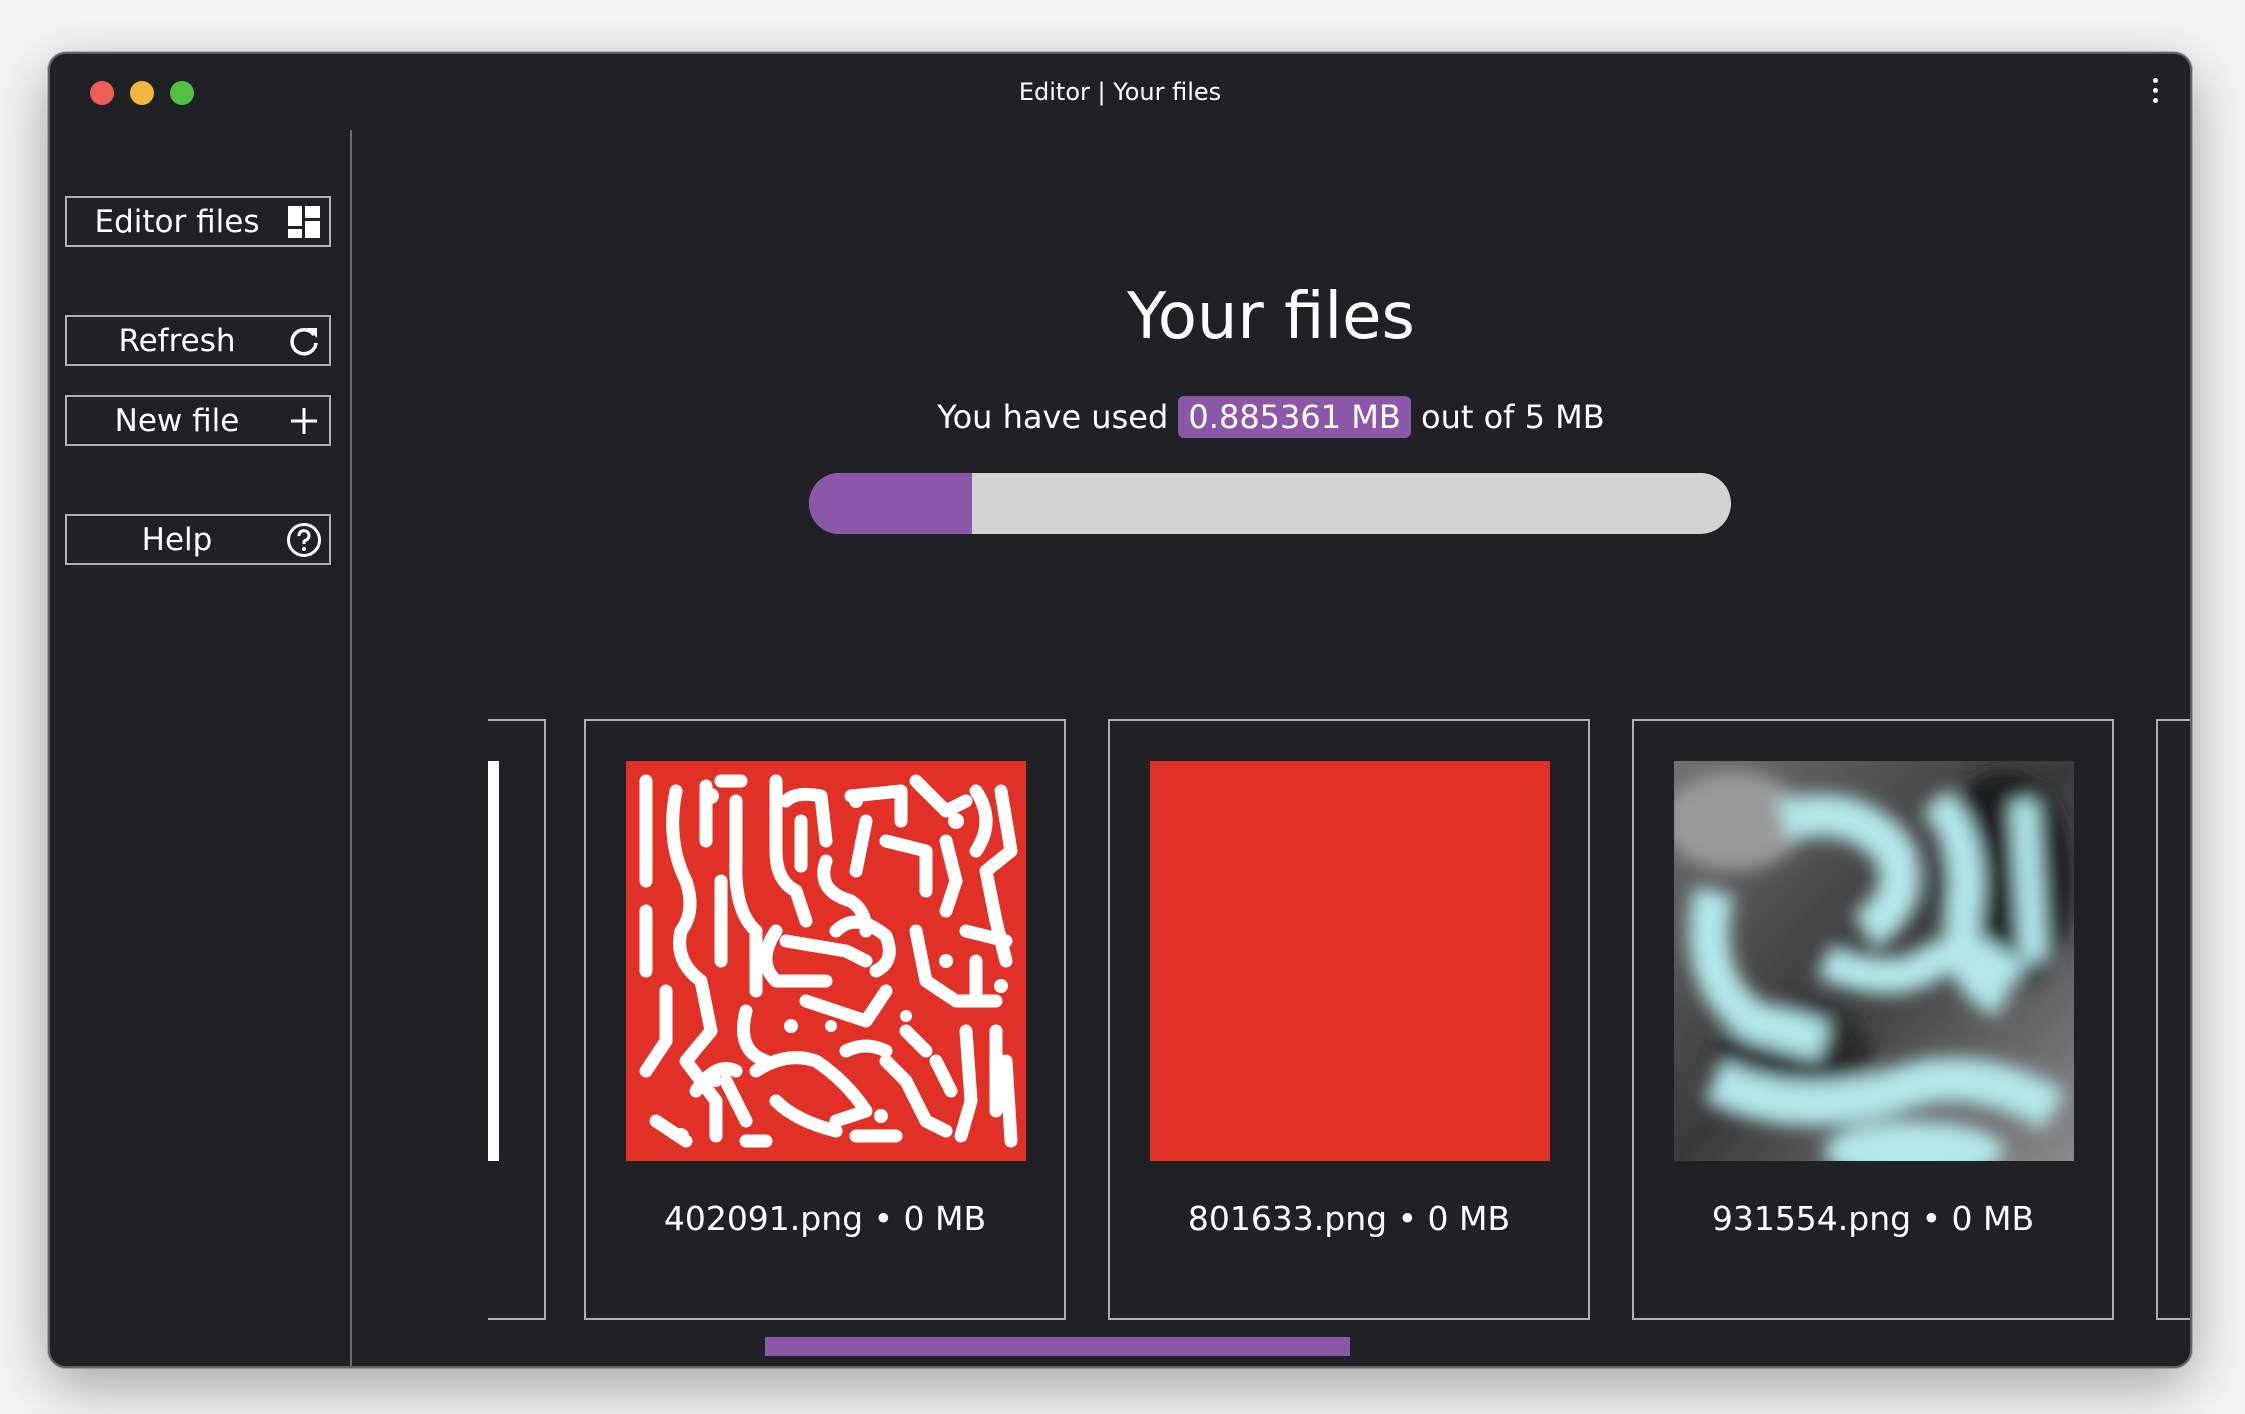  I want to click on refresh-label: Refresh, so click(177, 340).